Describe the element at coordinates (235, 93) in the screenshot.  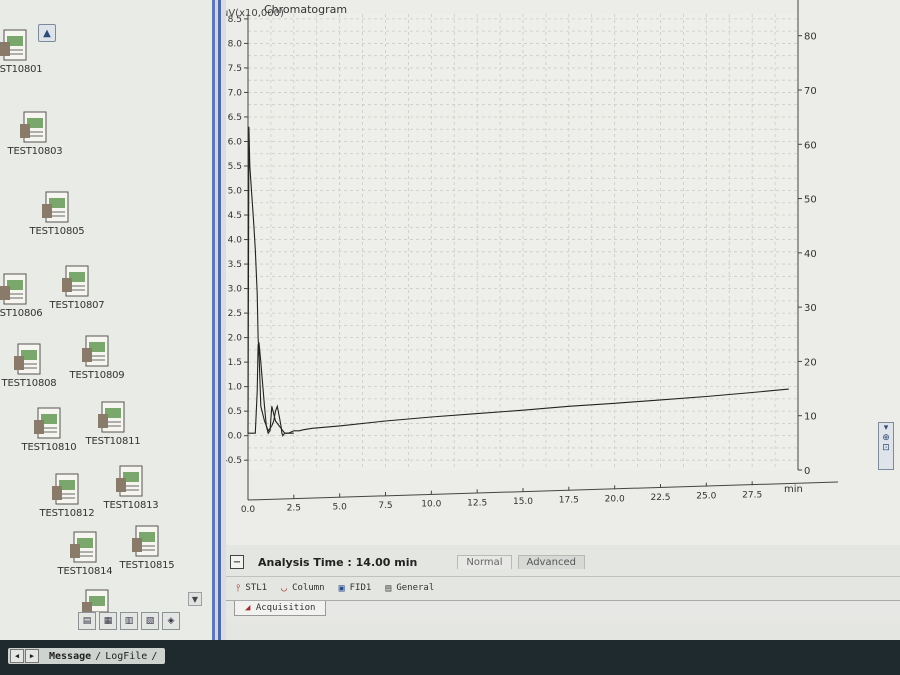
I see `y-tick-label: 7.0` at that location.